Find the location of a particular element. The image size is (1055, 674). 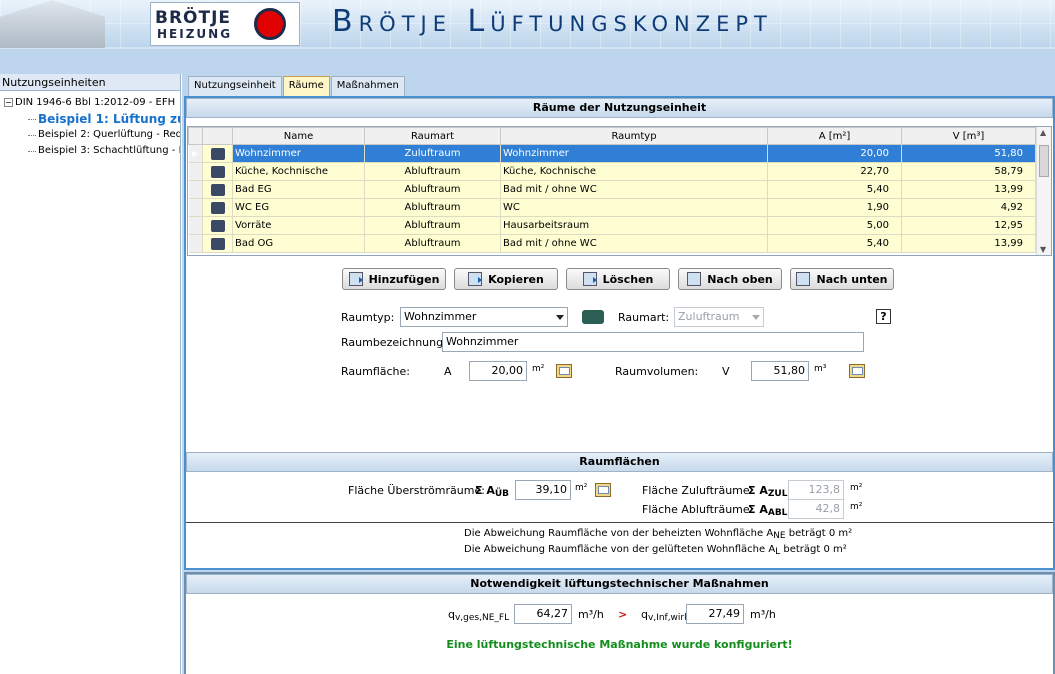

tab-bar: Nutzungseinheit Räume Maßnahmen is located at coordinates (297, 86).